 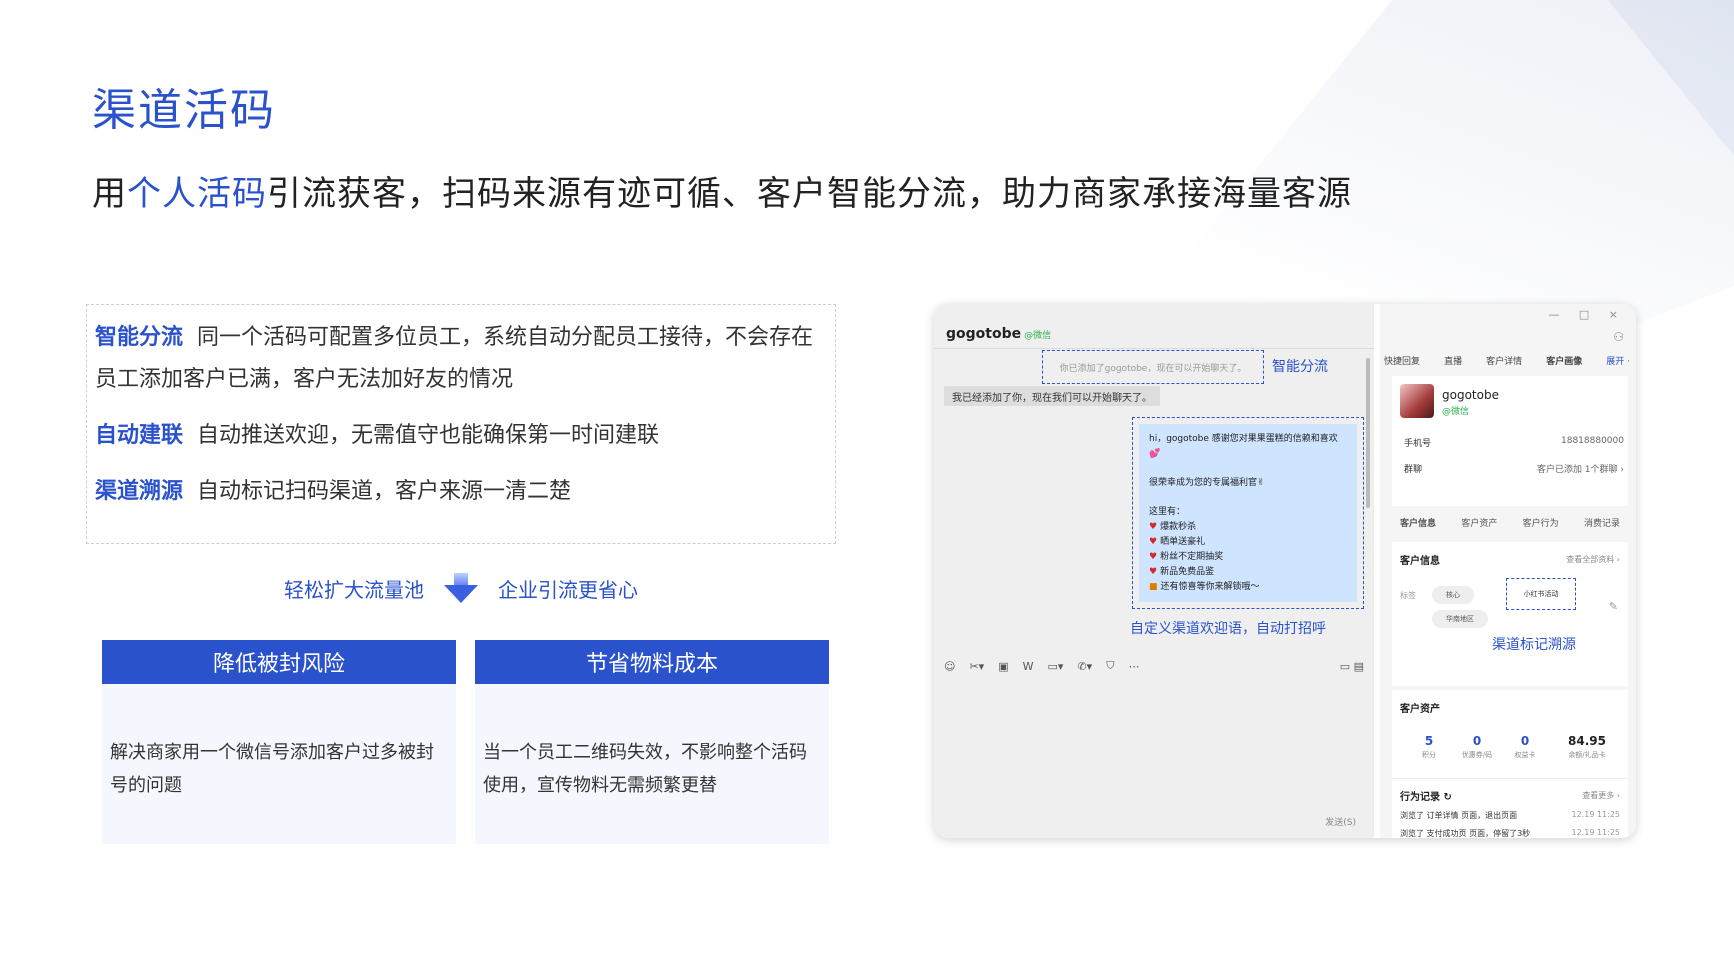 I want to click on stat-label: 权益卡, so click(x=1525, y=755).